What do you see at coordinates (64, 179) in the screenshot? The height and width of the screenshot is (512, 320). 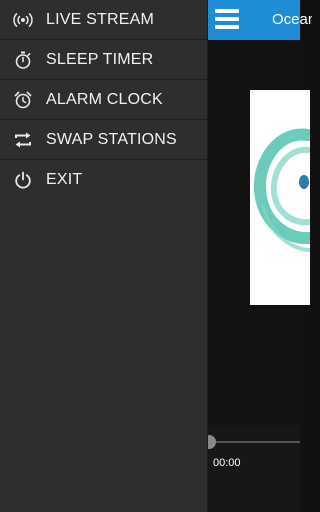 I see `menu-label-exit: EXIT` at bounding box center [64, 179].